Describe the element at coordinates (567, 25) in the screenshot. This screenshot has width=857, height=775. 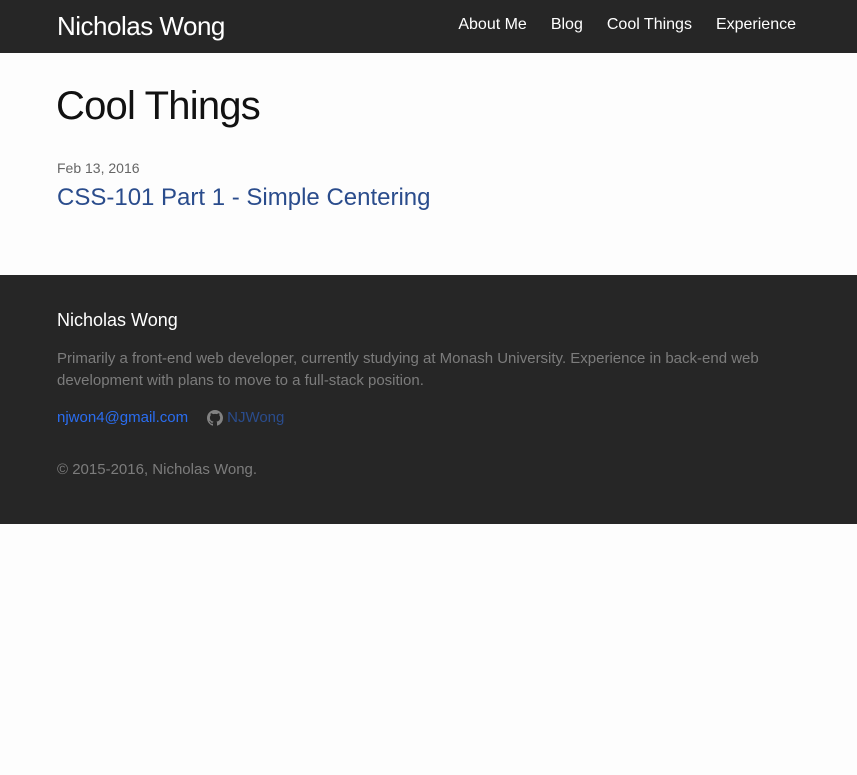
I see `nav-link-blog: Blog` at that location.